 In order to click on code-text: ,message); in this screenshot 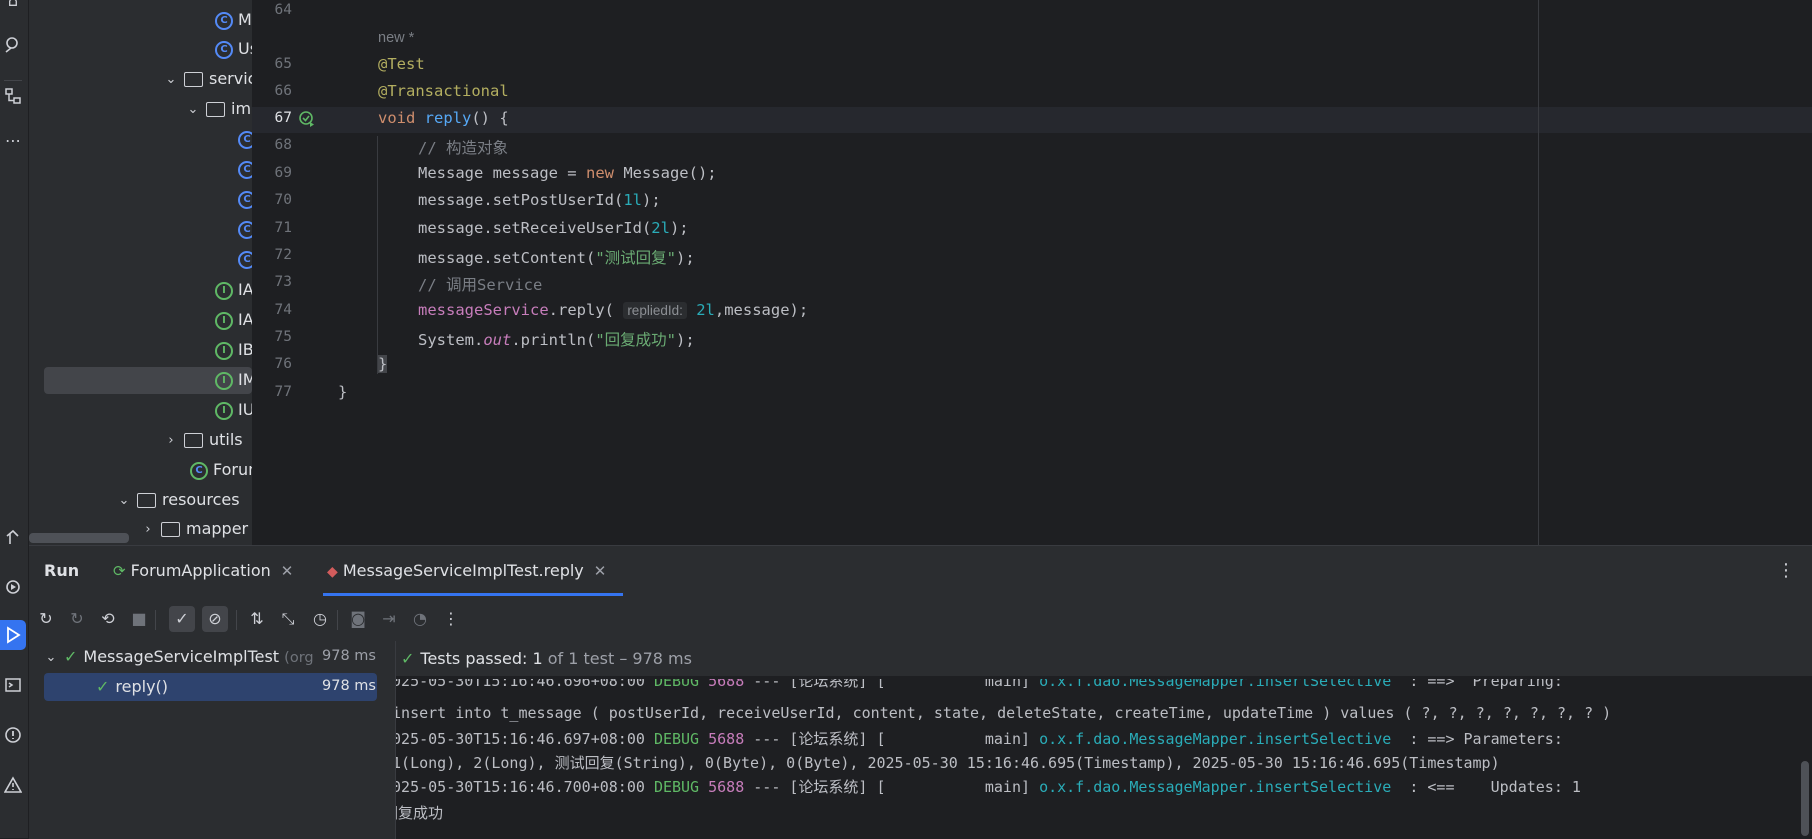, I will do `click(761, 310)`.